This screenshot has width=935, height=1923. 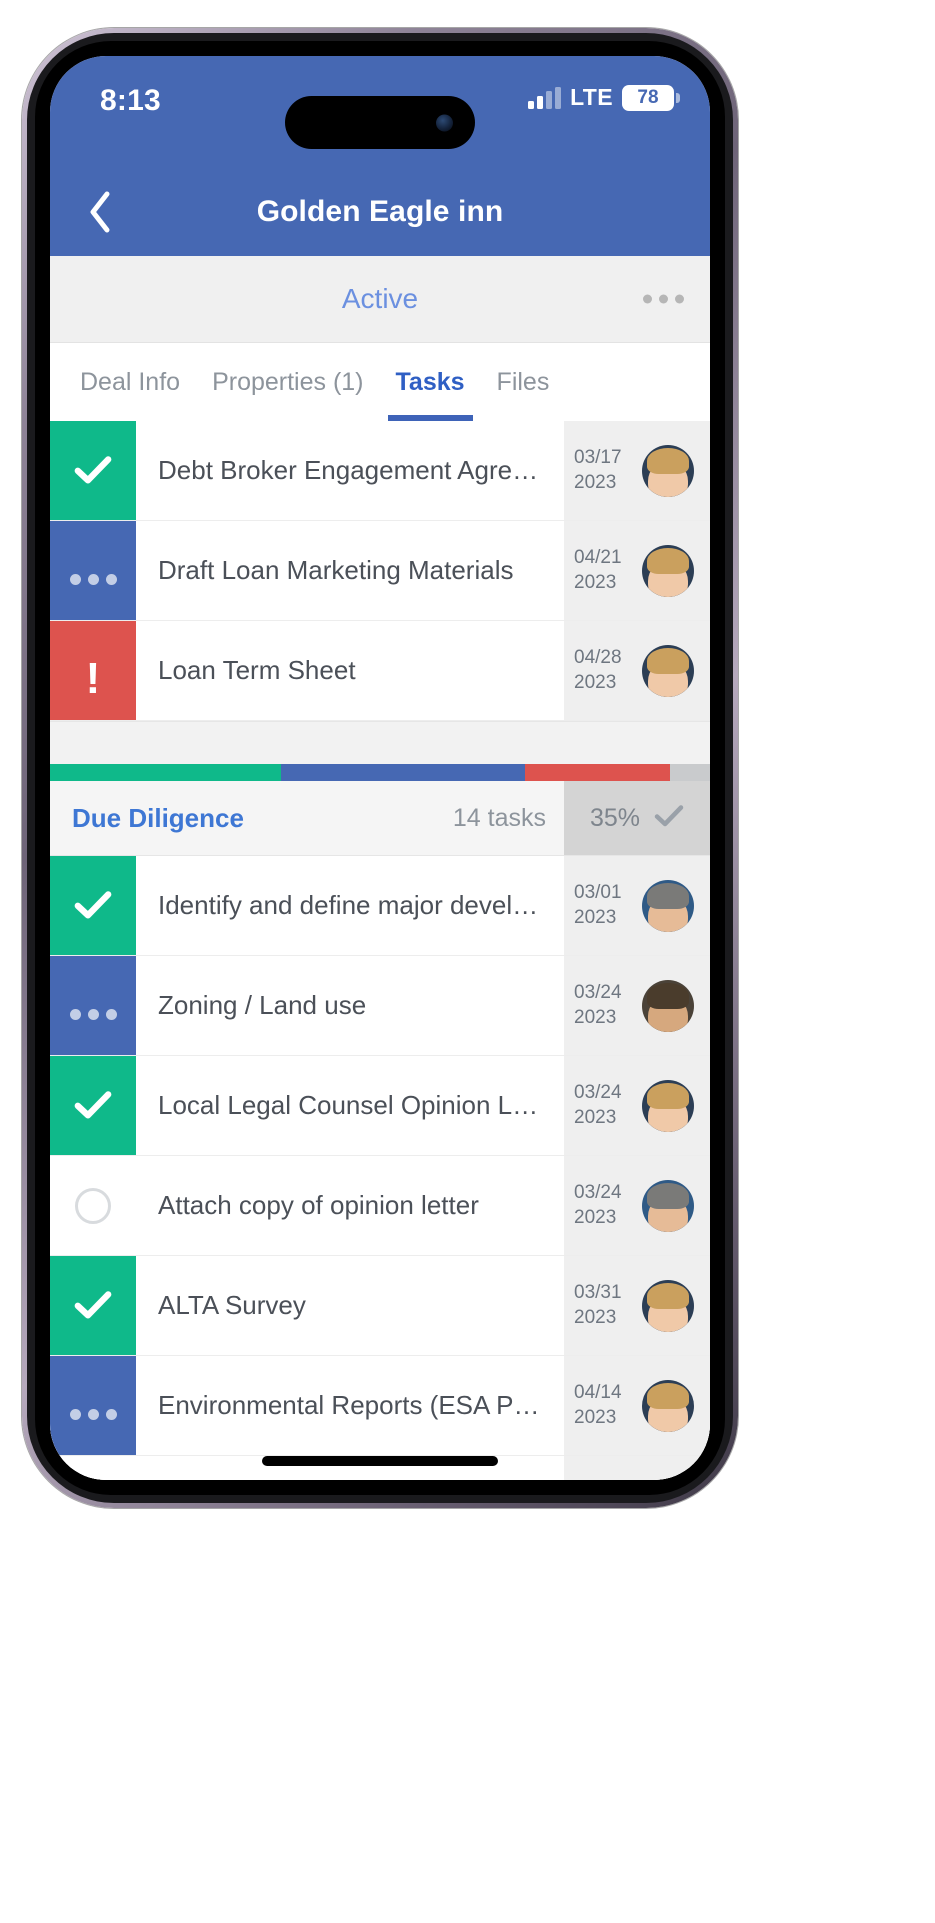 I want to click on progress-segment-remaining, so click(x=690, y=772).